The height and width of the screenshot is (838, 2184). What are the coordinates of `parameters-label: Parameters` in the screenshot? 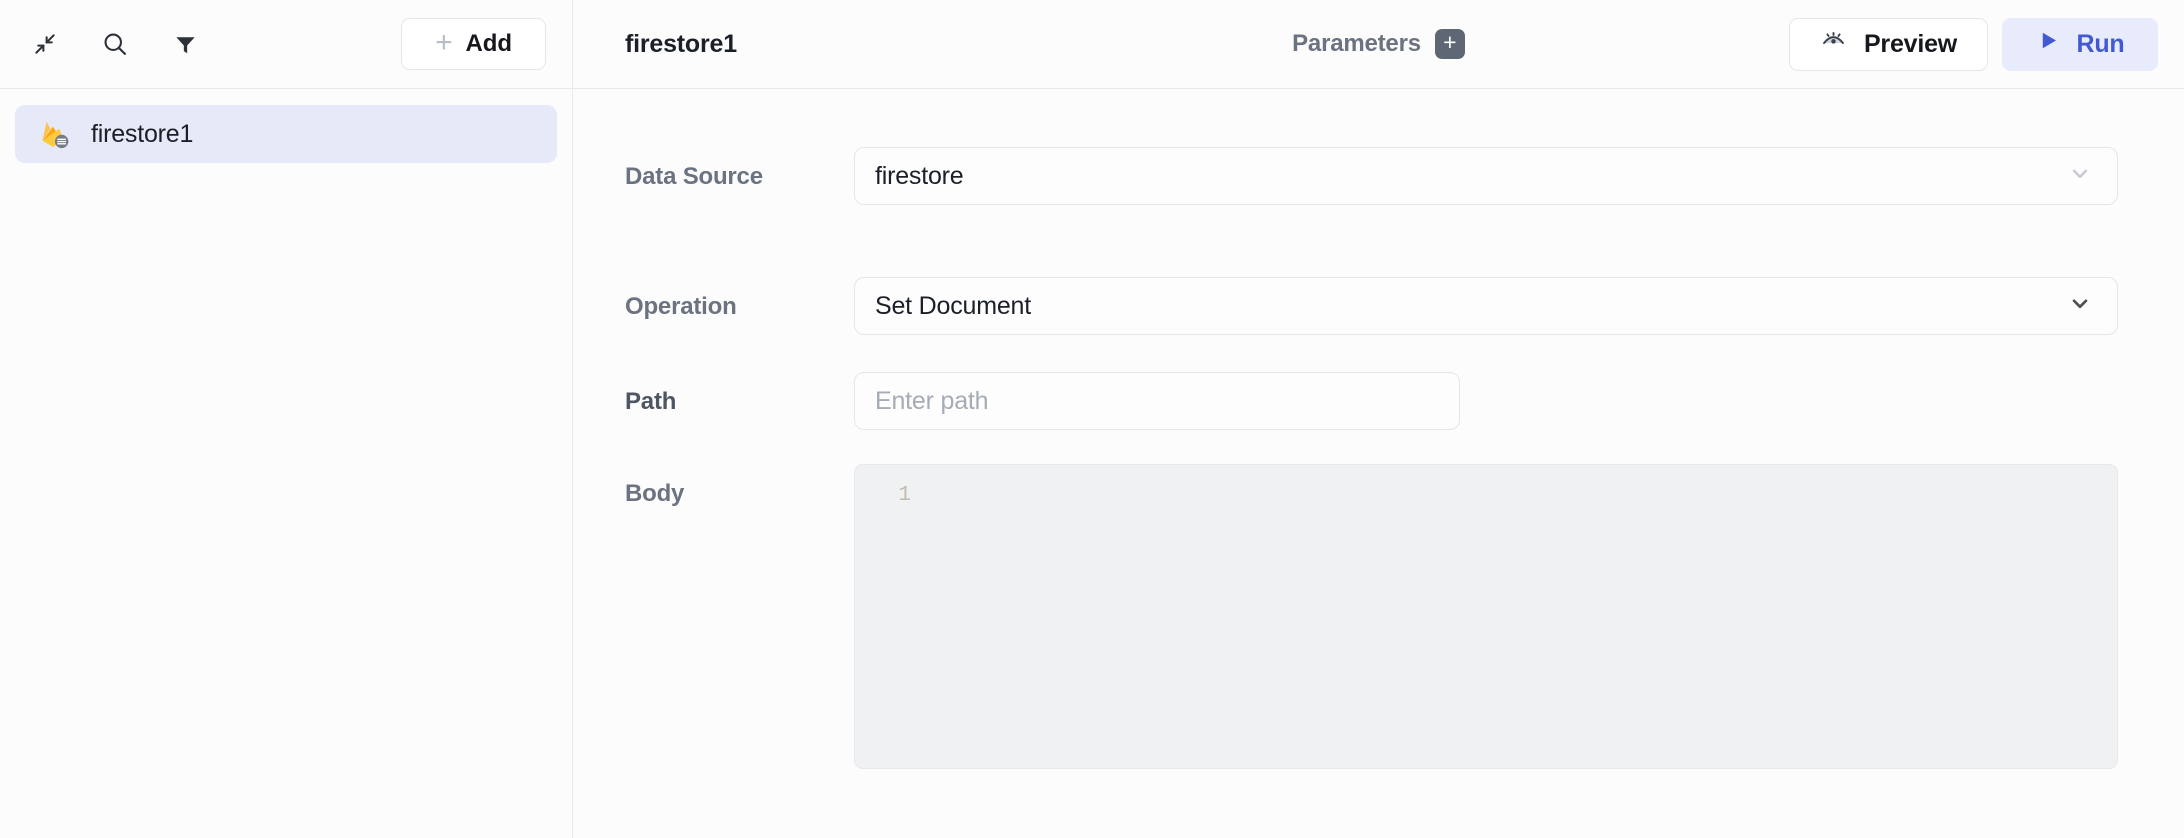 It's located at (1356, 43).